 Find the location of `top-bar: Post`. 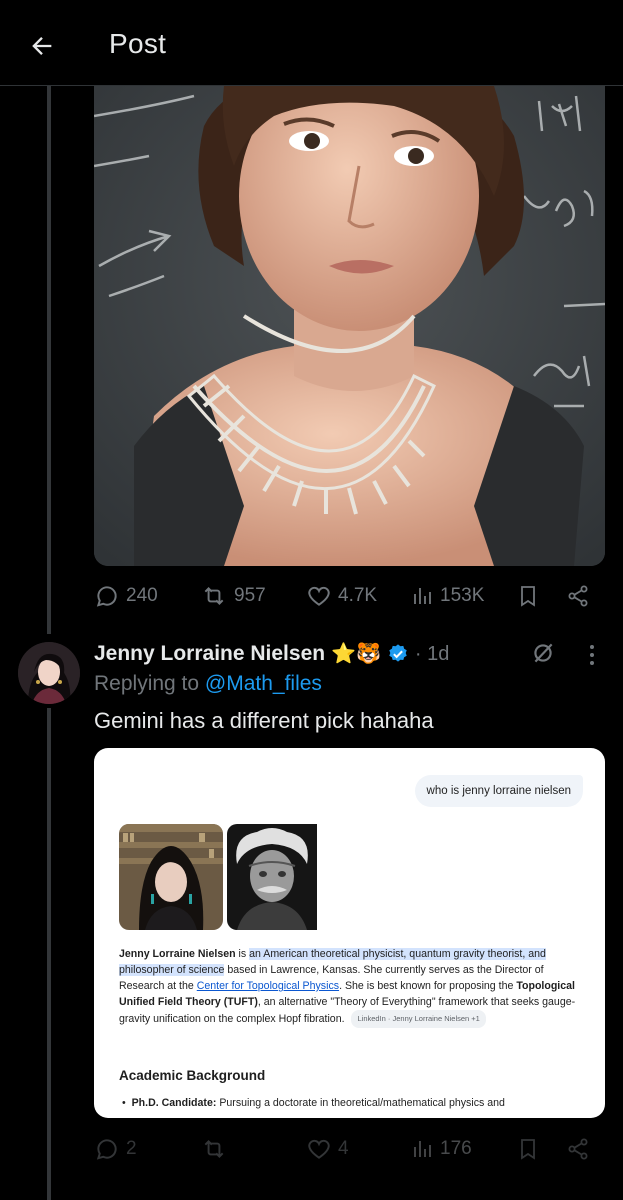

top-bar: Post is located at coordinates (311, 43).